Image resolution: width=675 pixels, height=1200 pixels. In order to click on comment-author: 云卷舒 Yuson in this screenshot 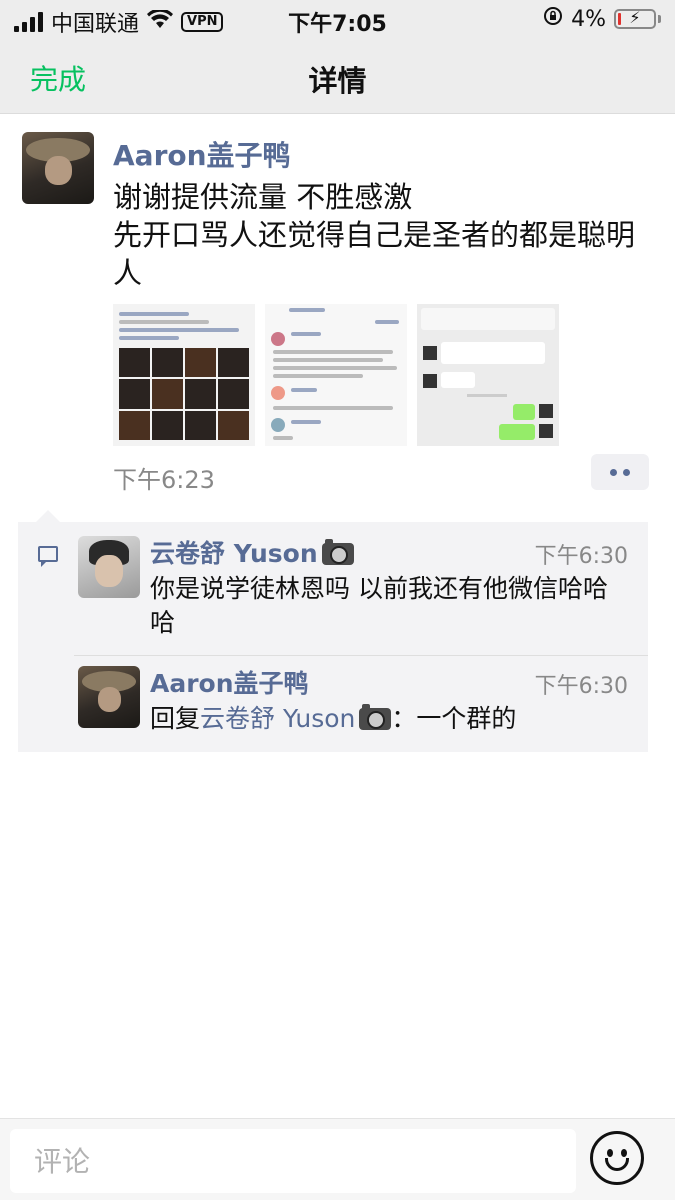, I will do `click(252, 552)`.